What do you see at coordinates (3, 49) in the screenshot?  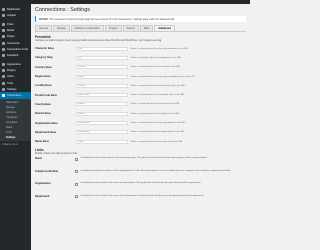 I see `link-icon` at bounding box center [3, 49].